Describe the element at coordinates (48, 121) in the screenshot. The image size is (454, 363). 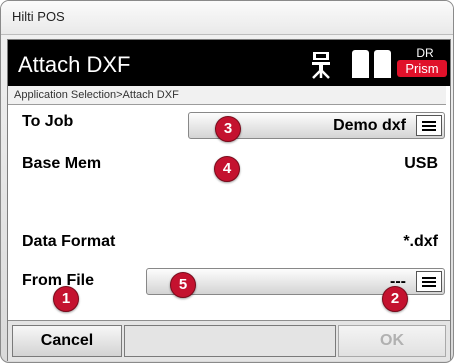
I see `to-job-label: To Job` at that location.